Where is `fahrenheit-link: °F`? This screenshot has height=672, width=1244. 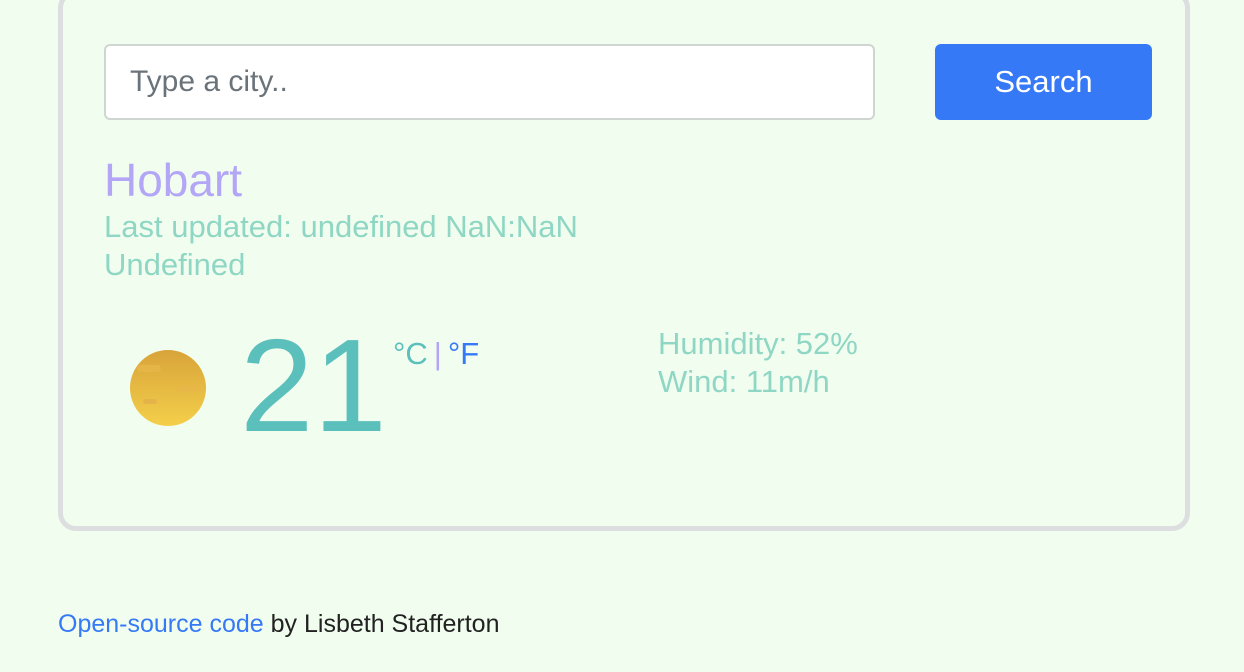
fahrenheit-link: °F is located at coordinates (463, 353).